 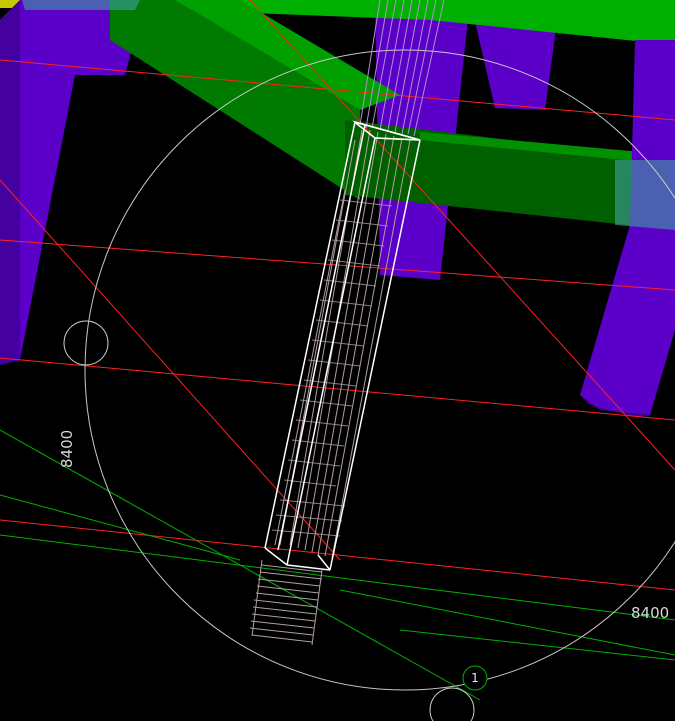 I want to click on column-top-left-face, so click(x=10, y=182).